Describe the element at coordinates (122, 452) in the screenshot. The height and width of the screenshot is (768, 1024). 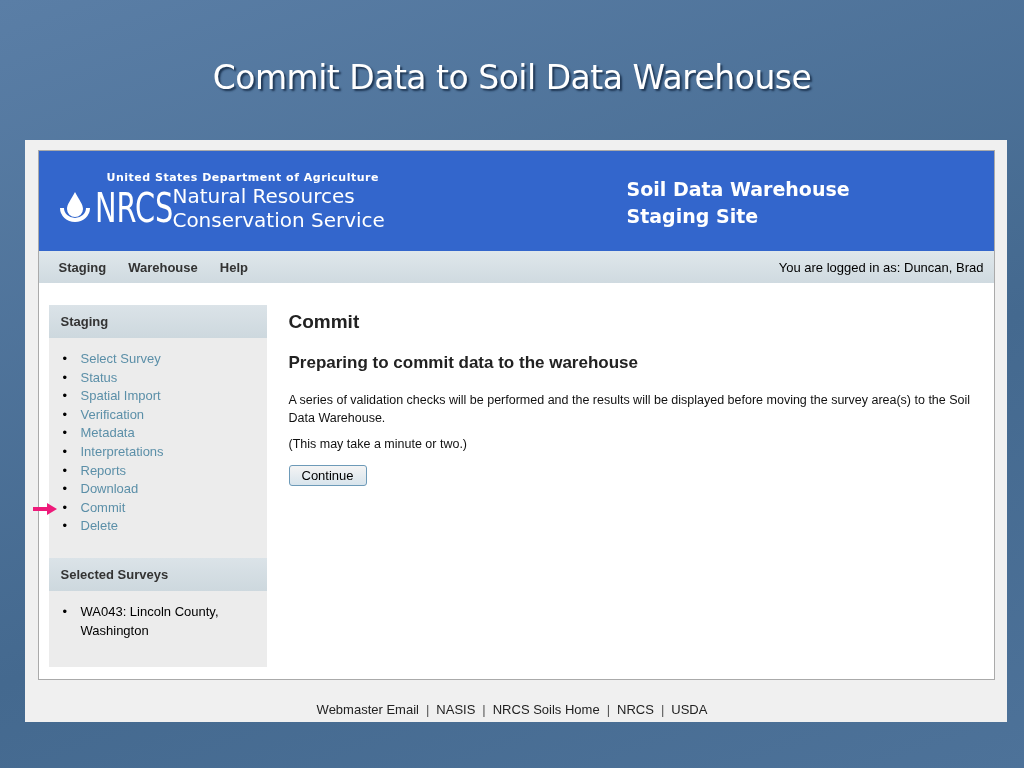
I see `sidebar-link: Interpretations` at that location.